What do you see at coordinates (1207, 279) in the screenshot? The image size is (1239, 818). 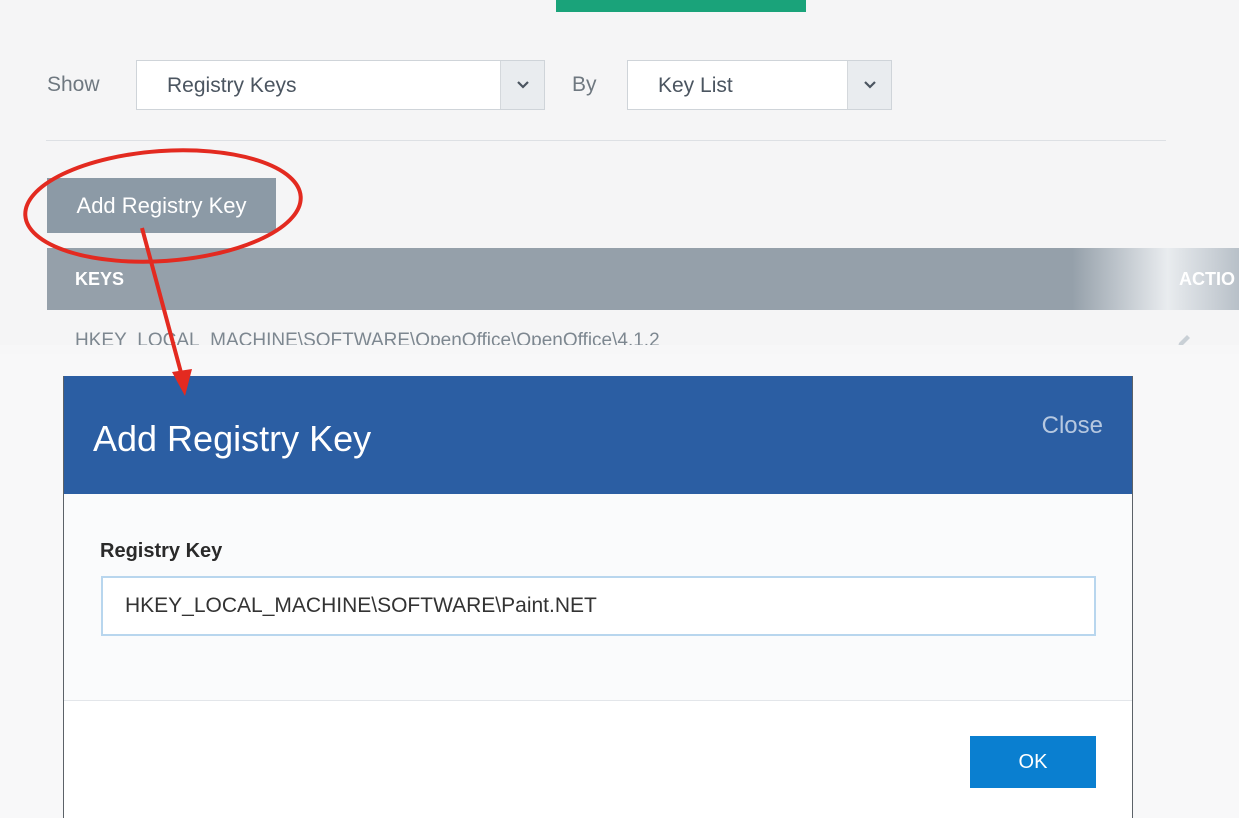 I see `column-header-actions: ACTIO` at bounding box center [1207, 279].